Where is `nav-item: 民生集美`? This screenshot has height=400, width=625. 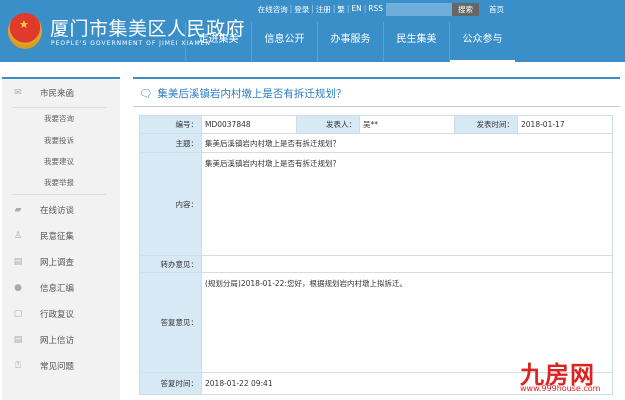
nav-item: 民生集美 is located at coordinates (416, 42).